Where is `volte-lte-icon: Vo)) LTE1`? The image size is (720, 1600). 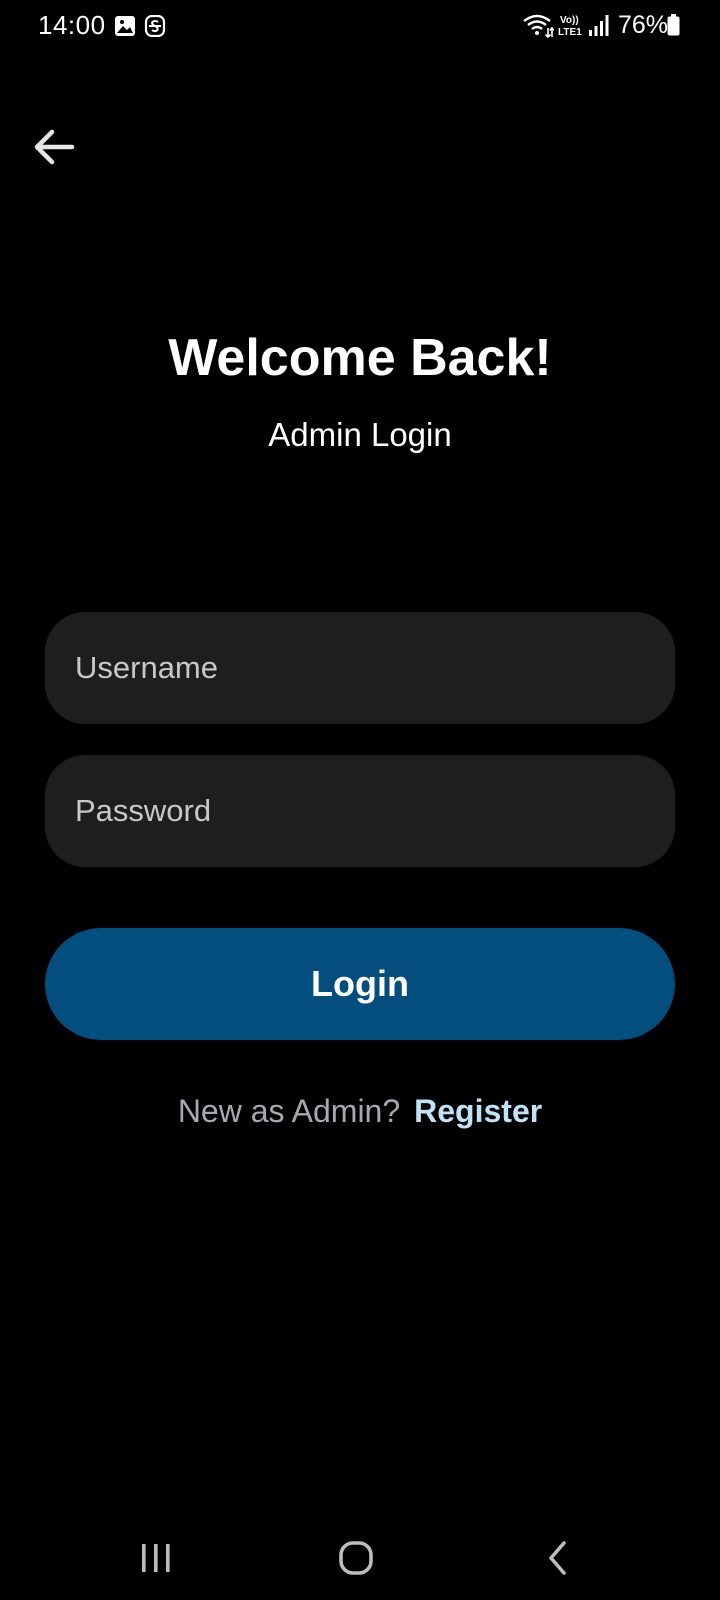 volte-lte-icon: Vo)) LTE1 is located at coordinates (571, 25).